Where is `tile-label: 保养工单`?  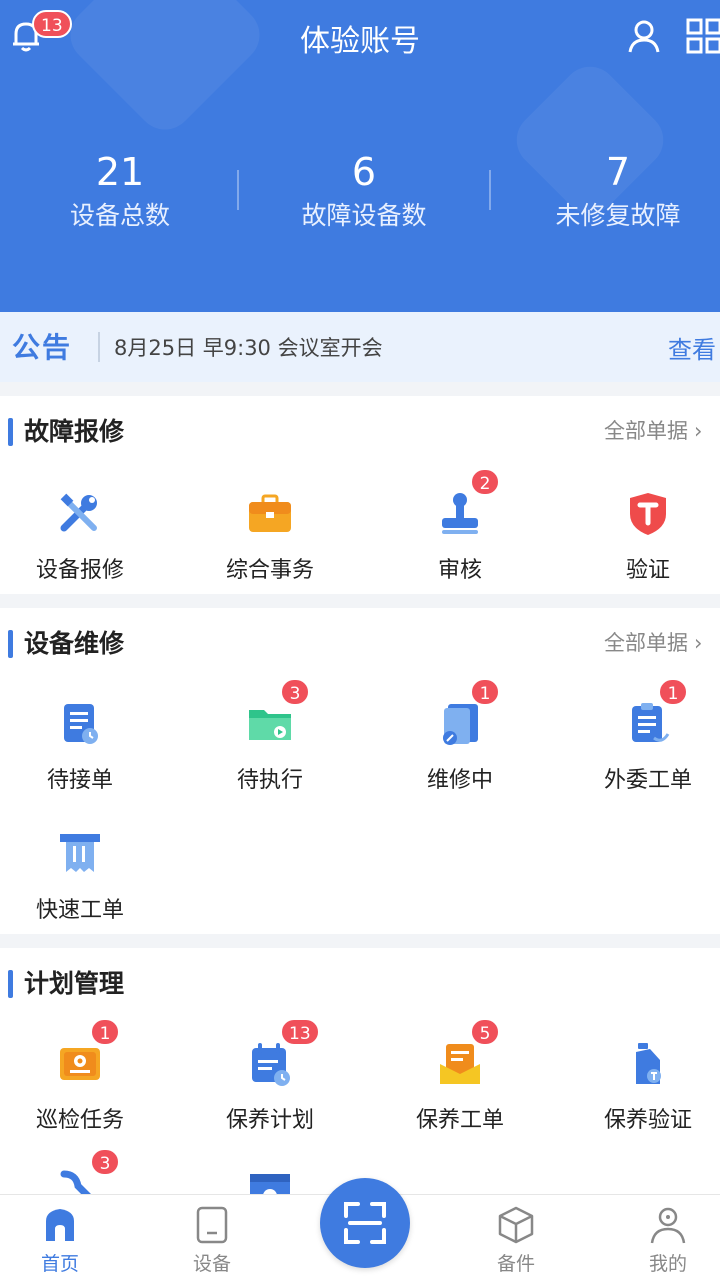 tile-label: 保养工单 is located at coordinates (459, 1120).